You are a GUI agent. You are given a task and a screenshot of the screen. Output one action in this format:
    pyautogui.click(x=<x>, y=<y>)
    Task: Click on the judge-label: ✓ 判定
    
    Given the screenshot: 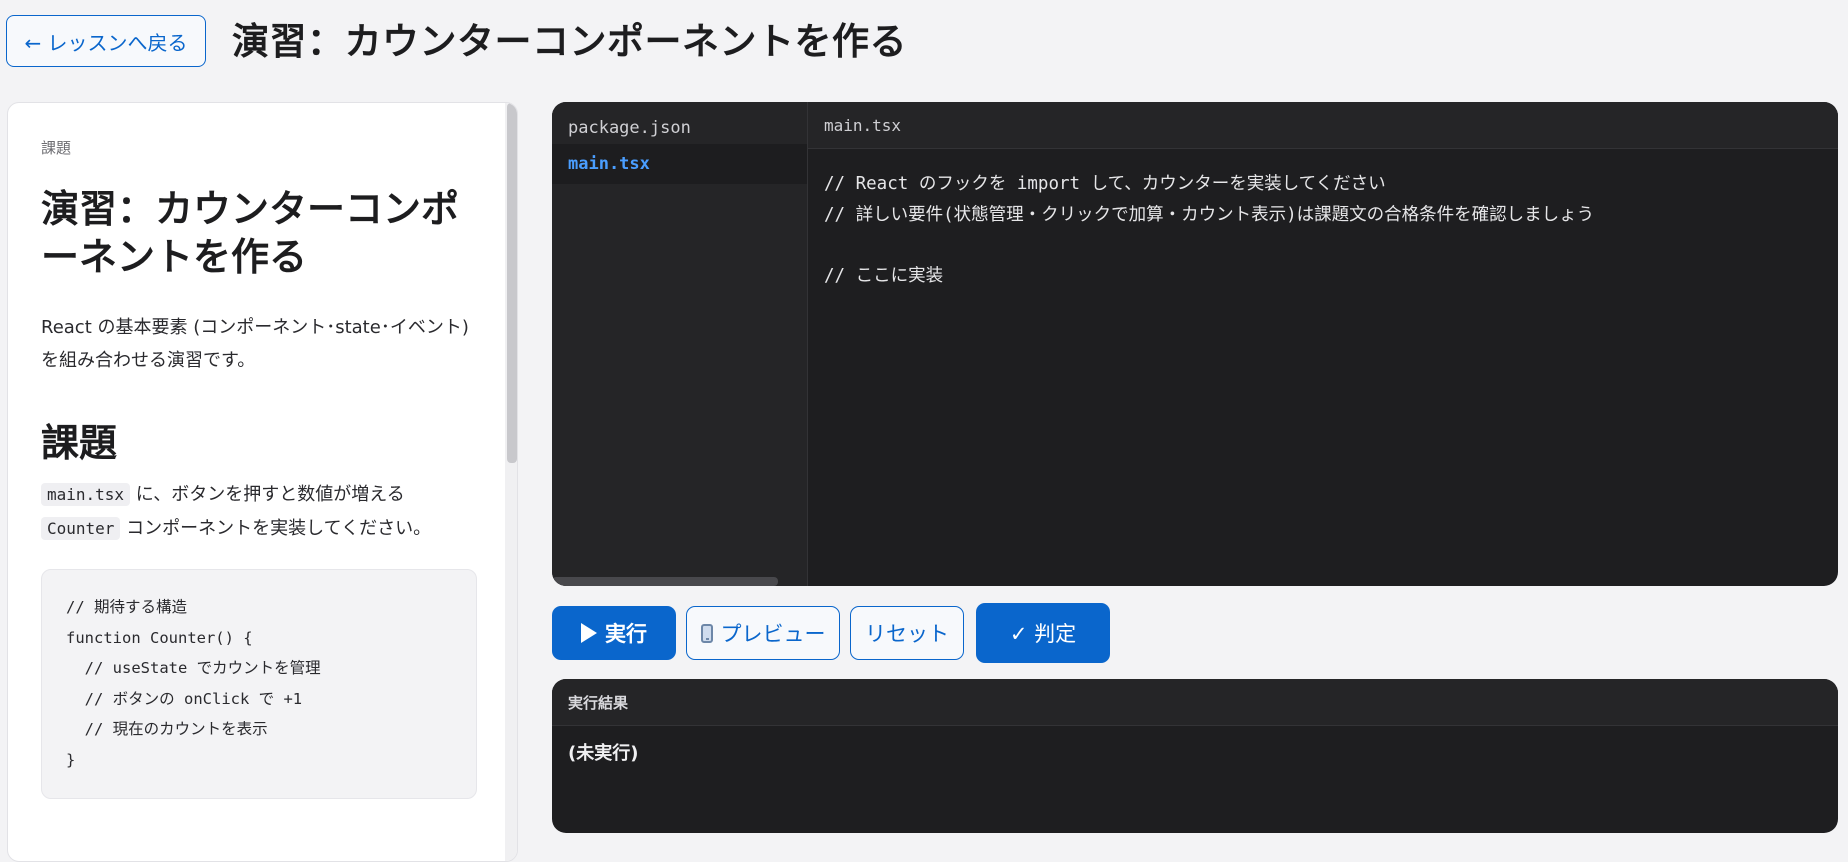 What is the action you would take?
    pyautogui.click(x=1043, y=634)
    